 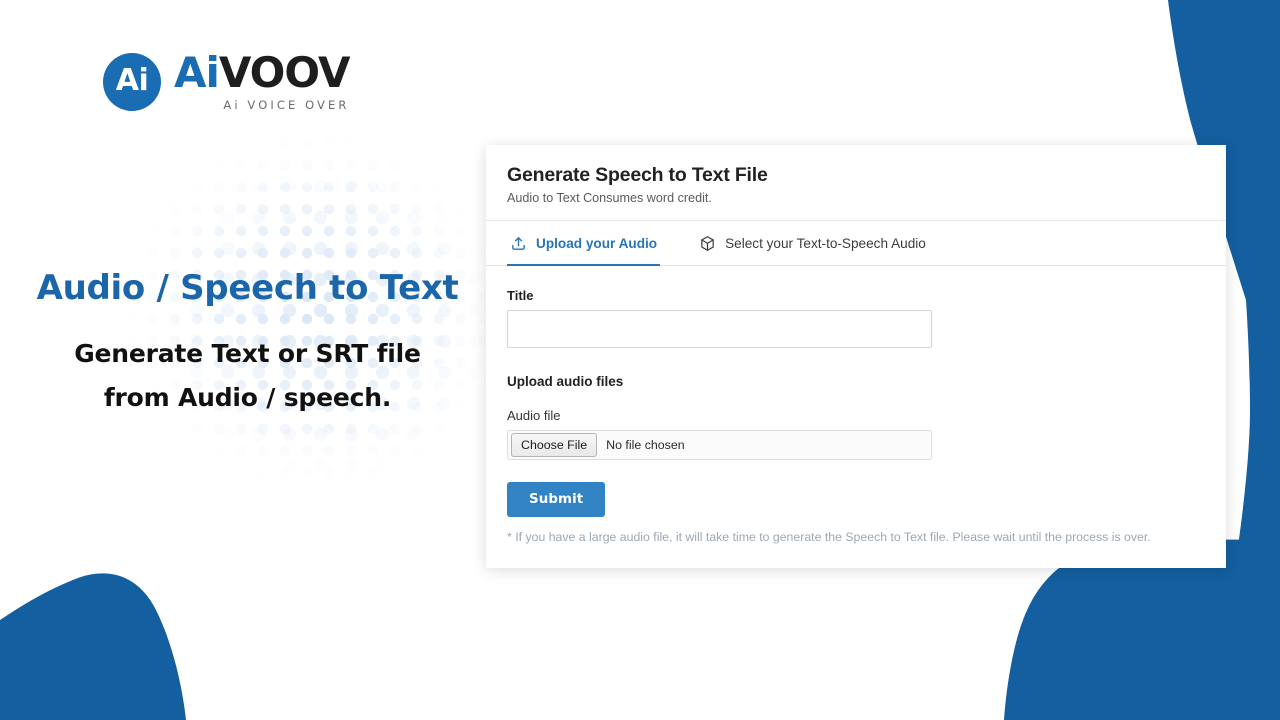 I want to click on cube-icon, so click(x=707, y=243).